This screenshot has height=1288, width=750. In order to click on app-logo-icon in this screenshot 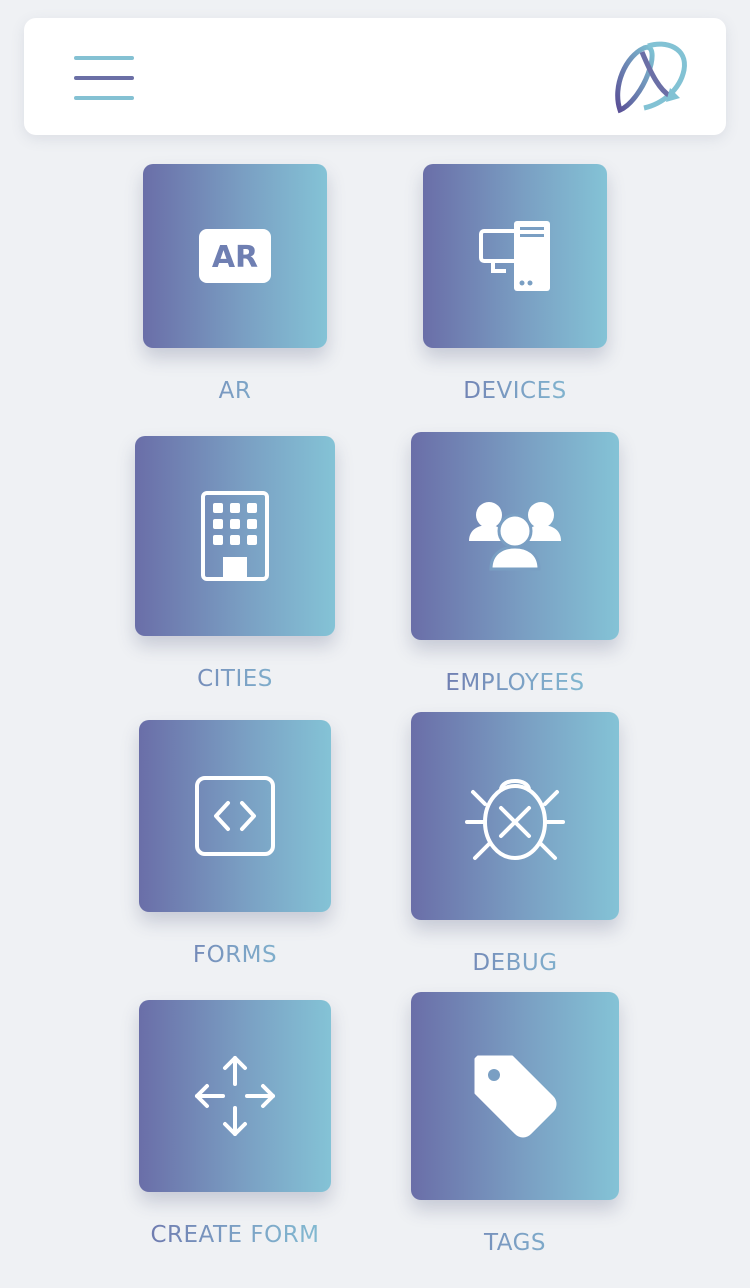, I will do `click(650, 78)`.